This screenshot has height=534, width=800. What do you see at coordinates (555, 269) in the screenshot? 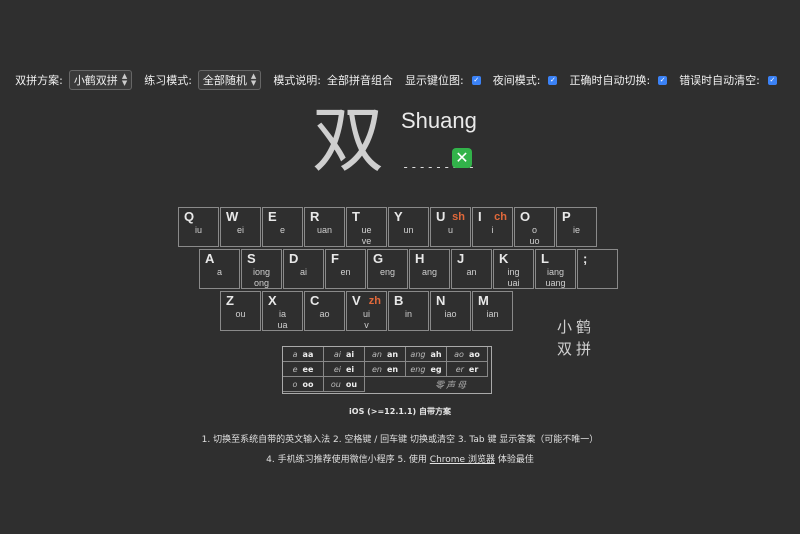
I see `key-l: Liang uang` at bounding box center [555, 269].